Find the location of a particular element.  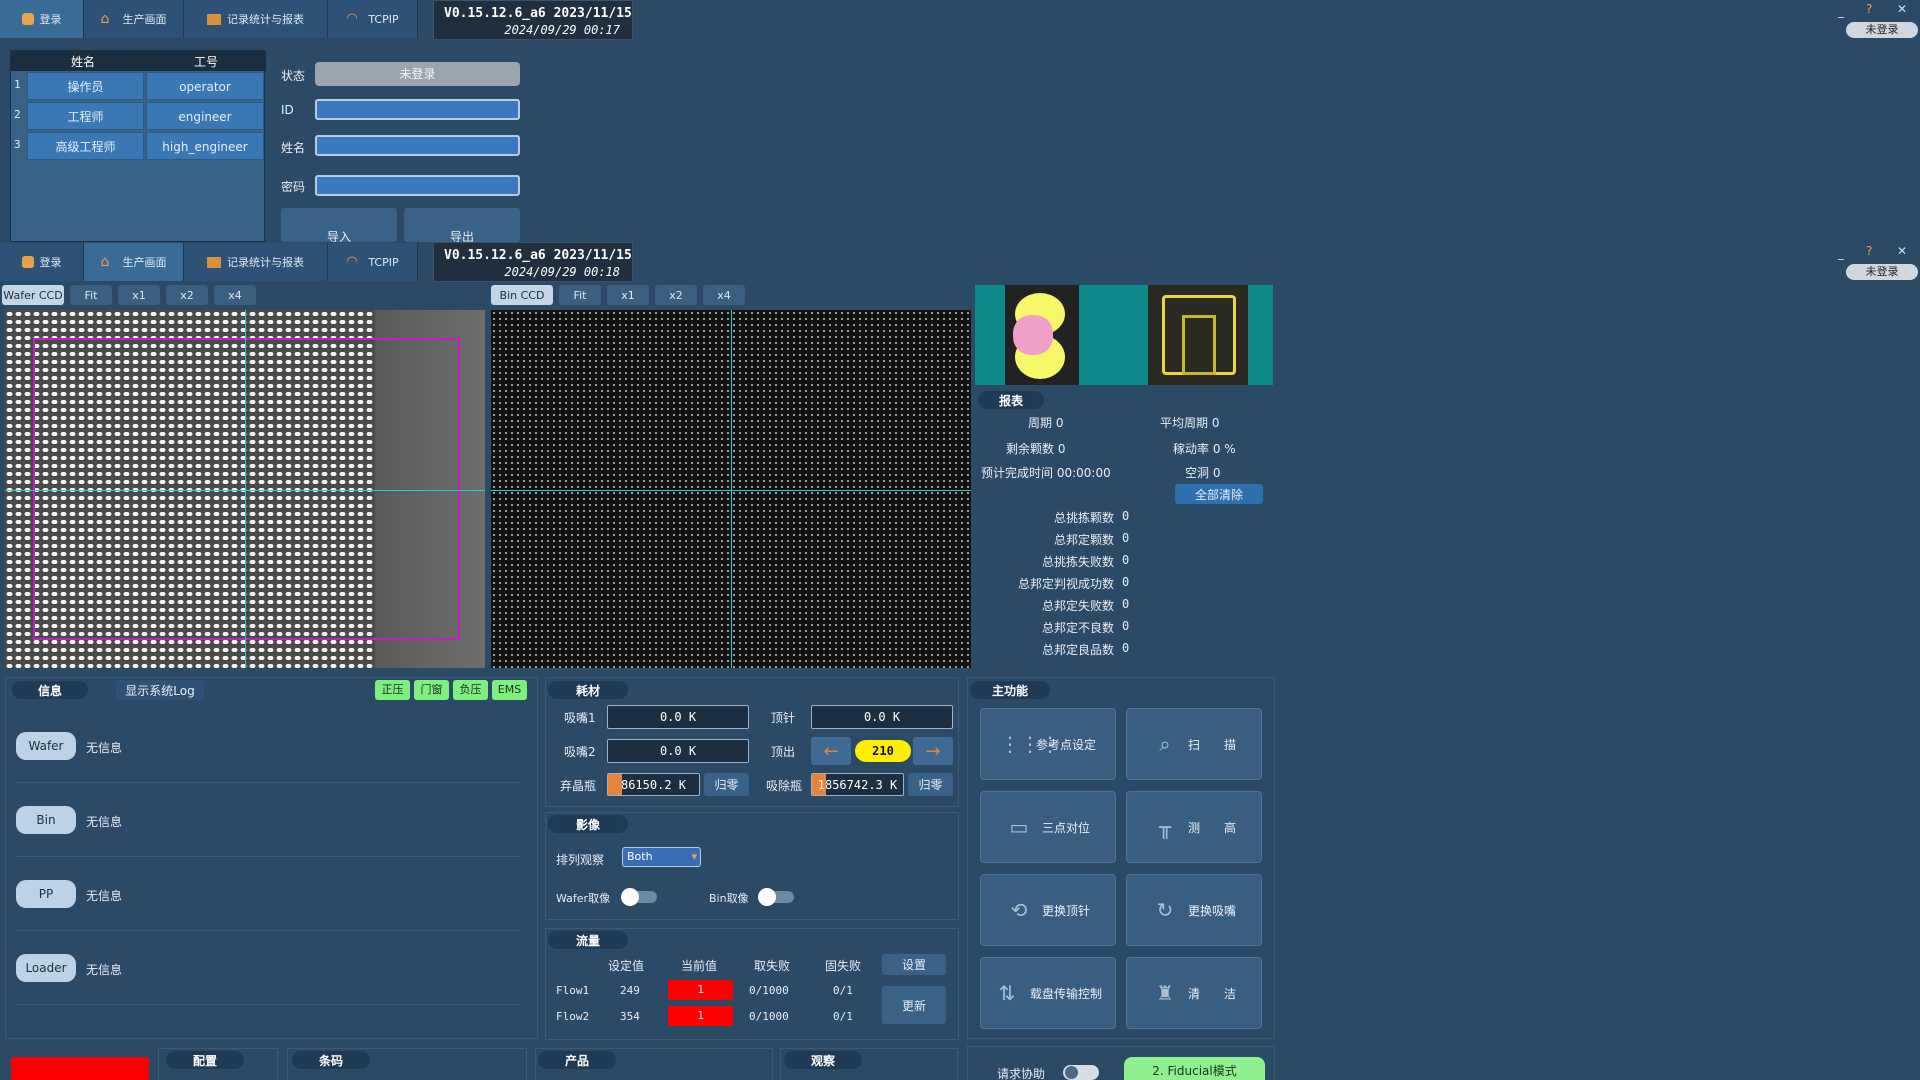

search-icon: ⌕ is located at coordinates (1165, 744).